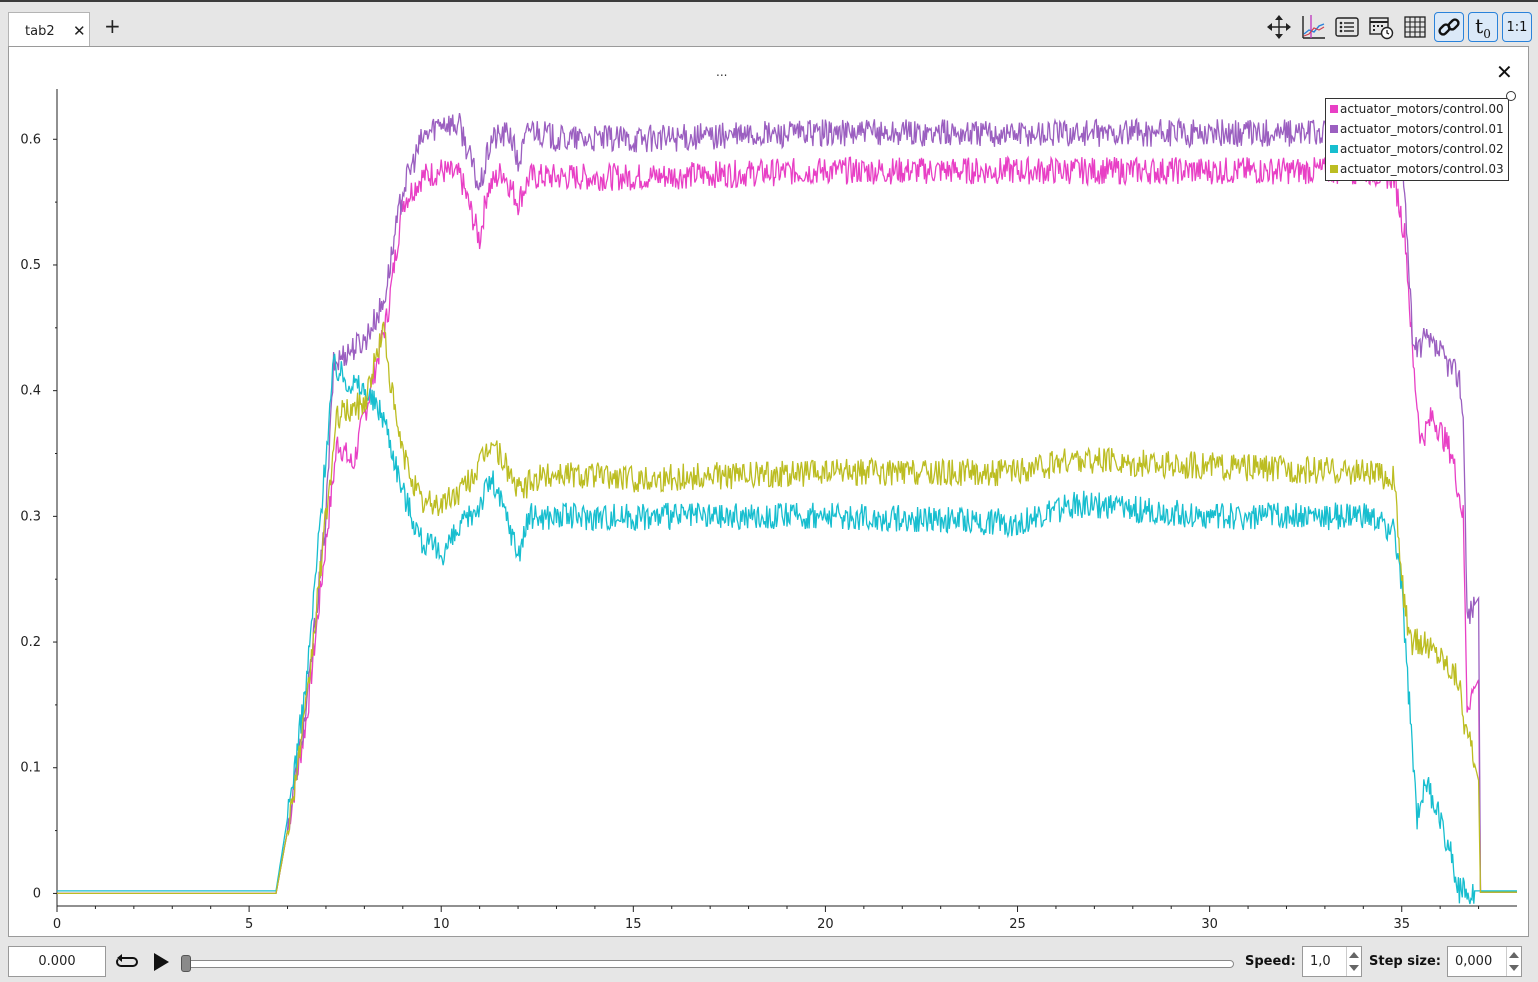 This screenshot has height=982, width=1538. I want to click on speed-spin-arrows, so click(1353, 961).